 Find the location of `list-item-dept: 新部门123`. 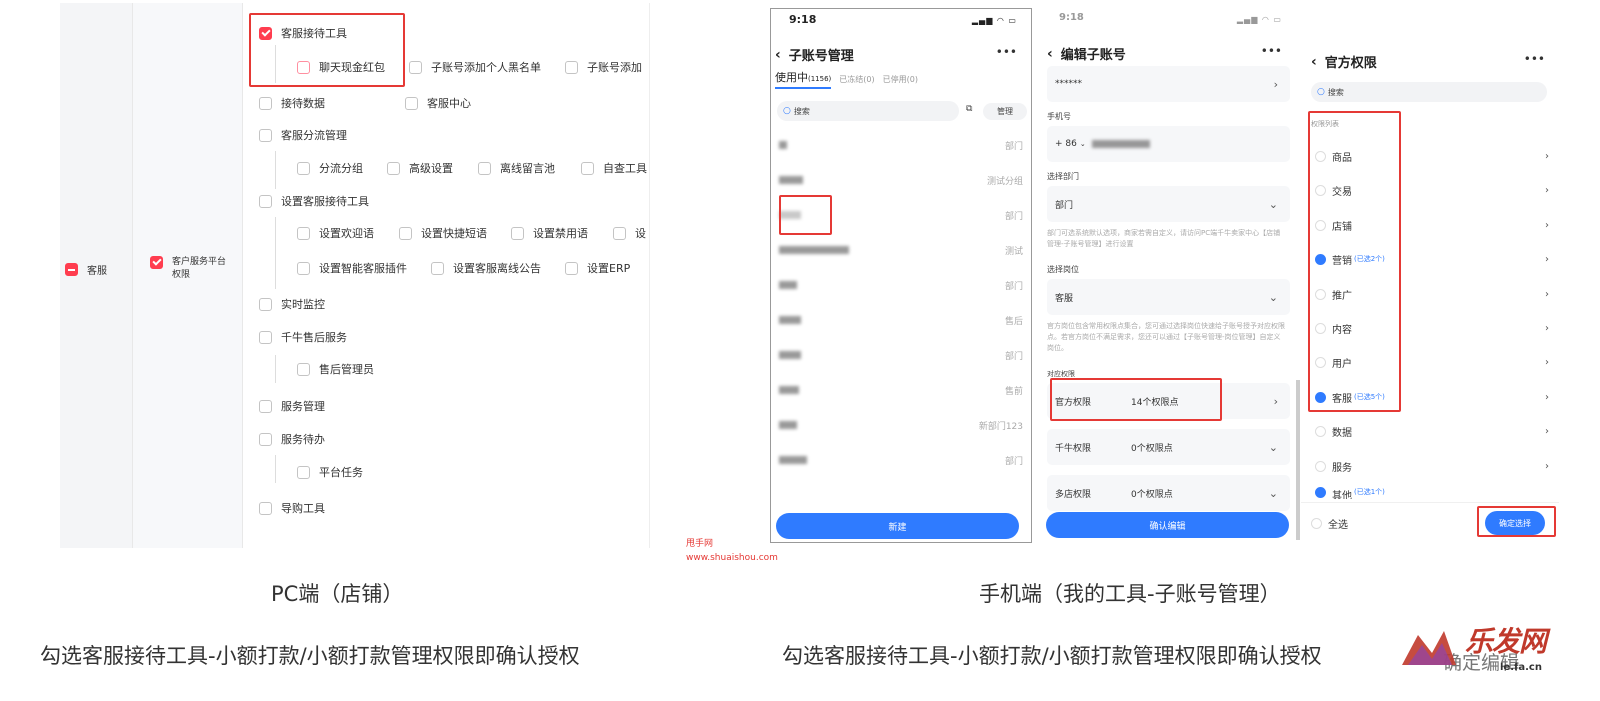

list-item-dept: 新部门123 is located at coordinates (1000, 426).